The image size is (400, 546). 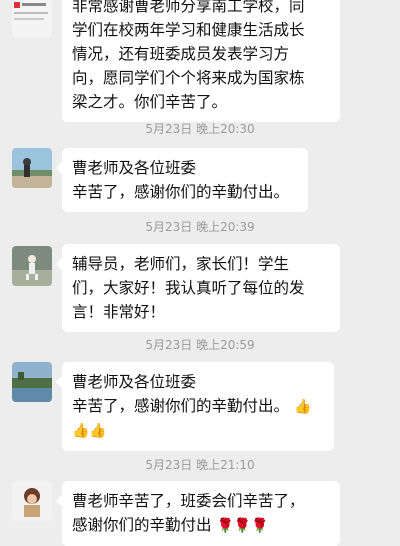 What do you see at coordinates (302, 407) in the screenshot?
I see `thumbs-up-icon: 👍` at bounding box center [302, 407].